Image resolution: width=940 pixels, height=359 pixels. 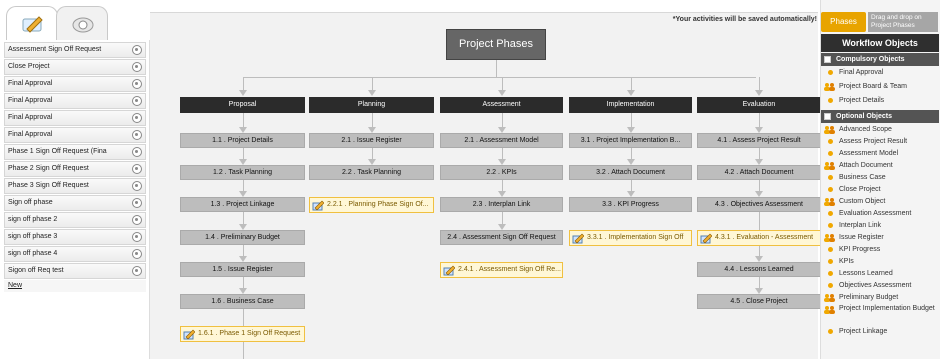 I want to click on workflow-icon, so click(x=83, y=25).